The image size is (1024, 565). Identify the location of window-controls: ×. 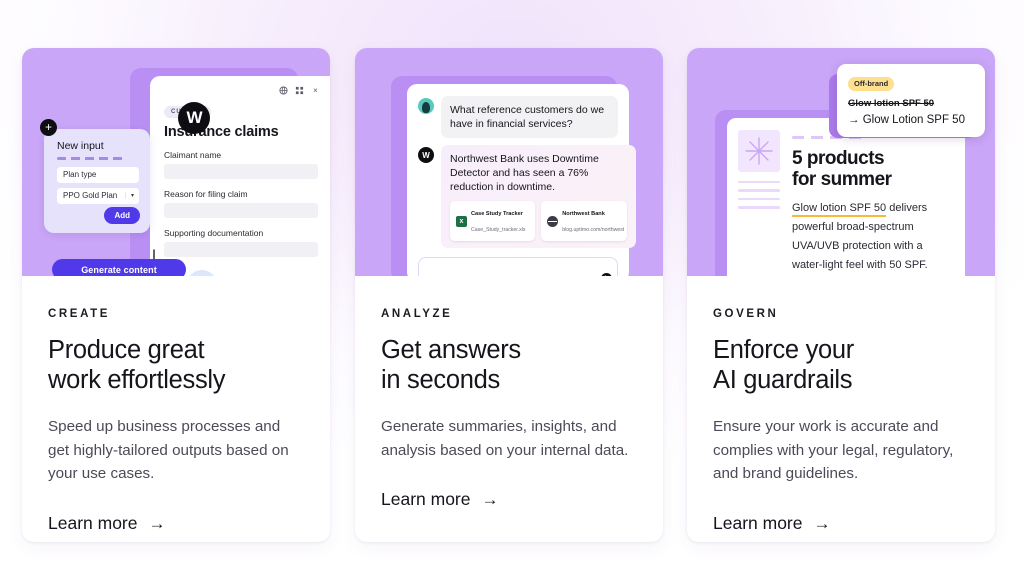
(299, 90).